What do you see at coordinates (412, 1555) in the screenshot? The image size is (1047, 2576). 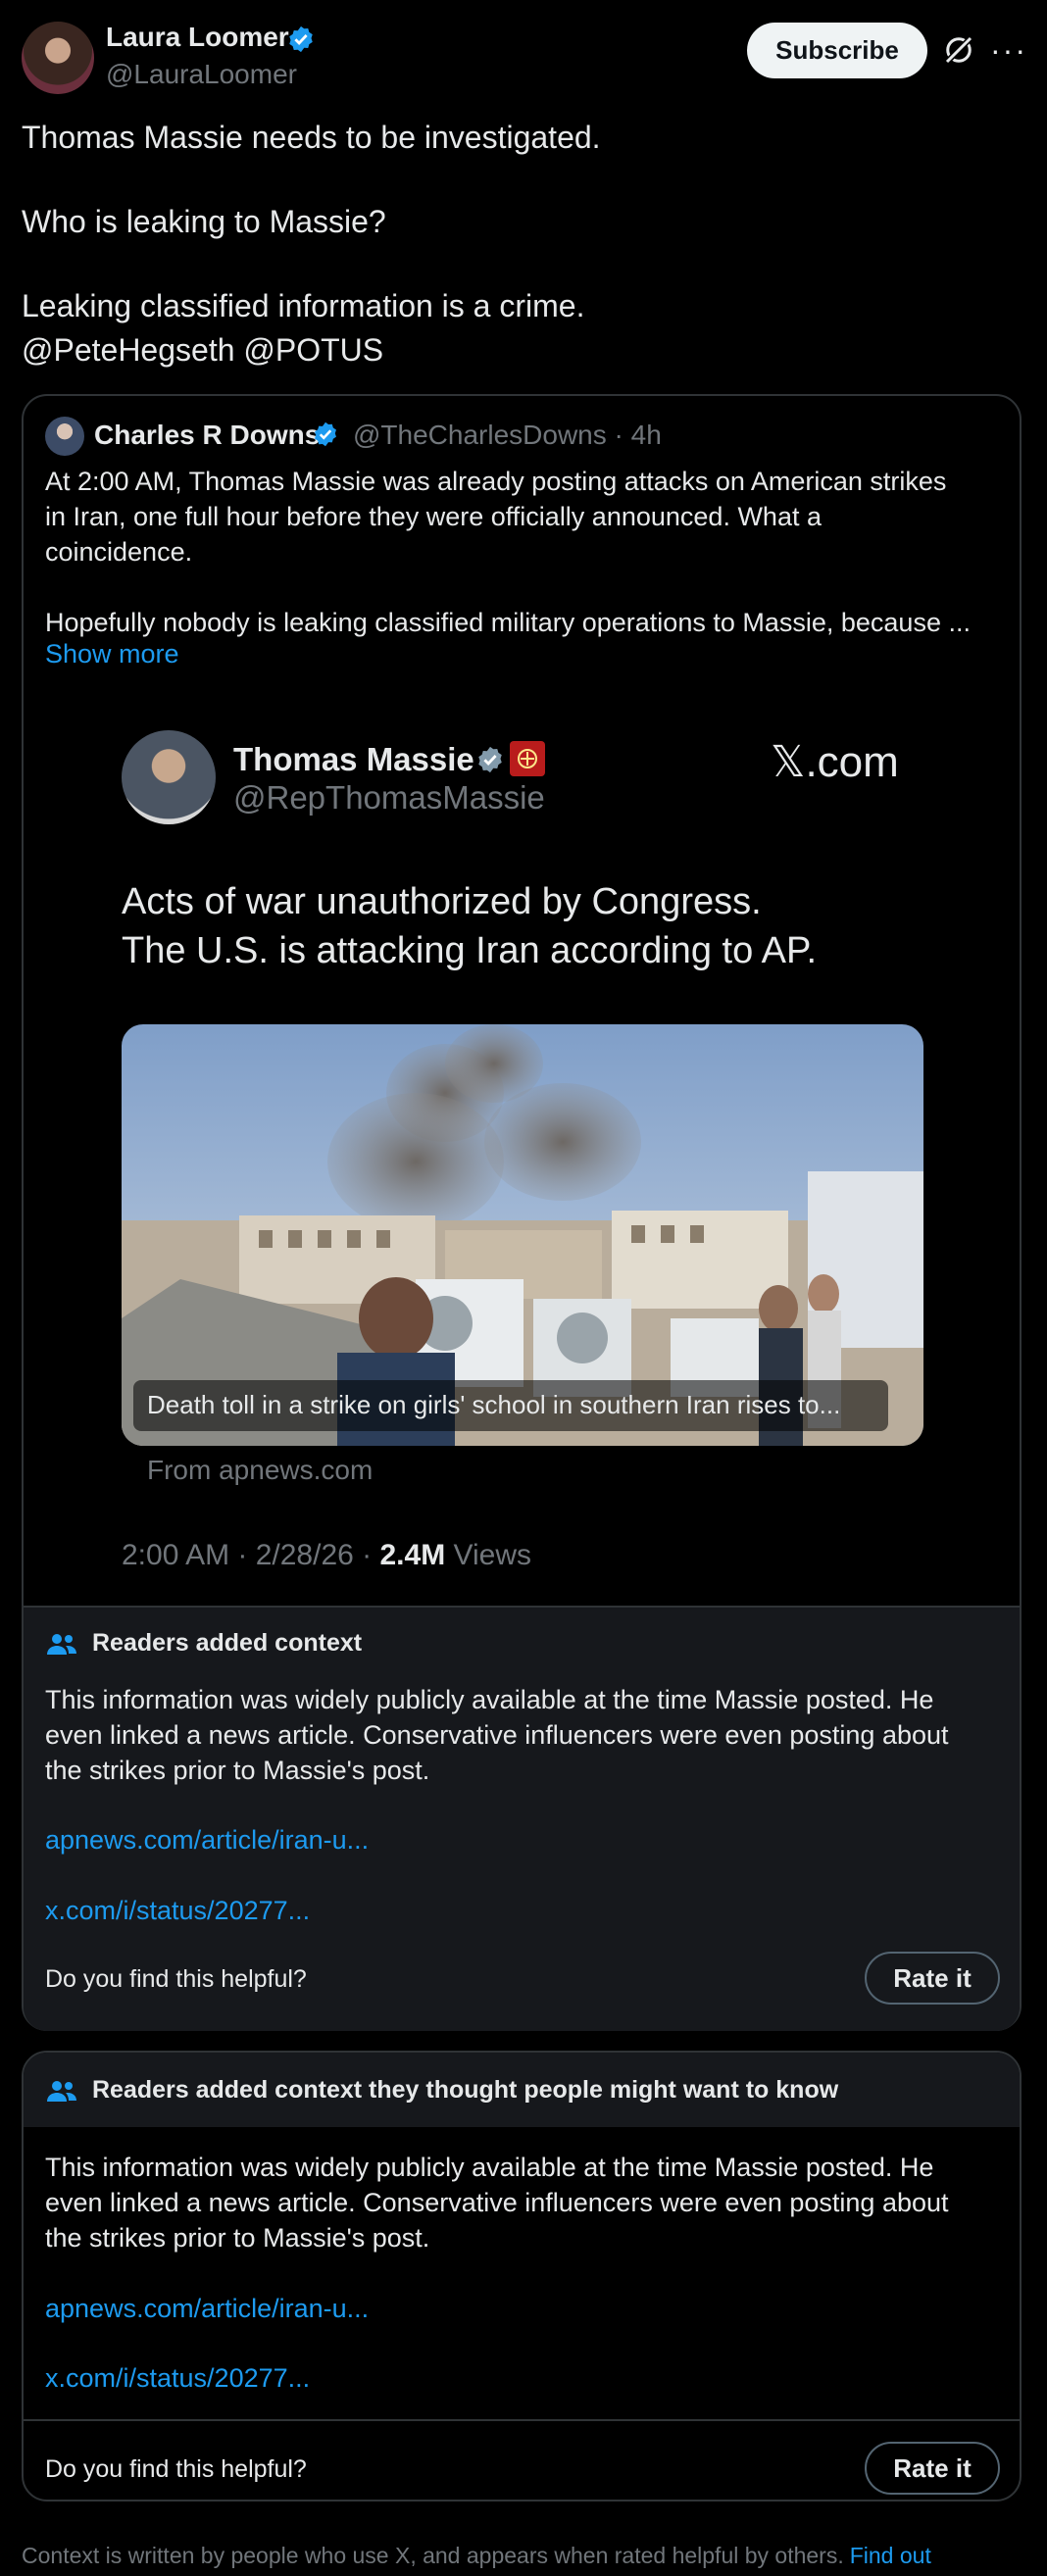 I see `views-count: 2.4M` at bounding box center [412, 1555].